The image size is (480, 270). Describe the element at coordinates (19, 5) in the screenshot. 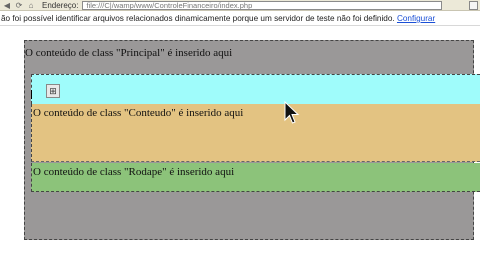

I see `refresh-icon: ⟳` at that location.